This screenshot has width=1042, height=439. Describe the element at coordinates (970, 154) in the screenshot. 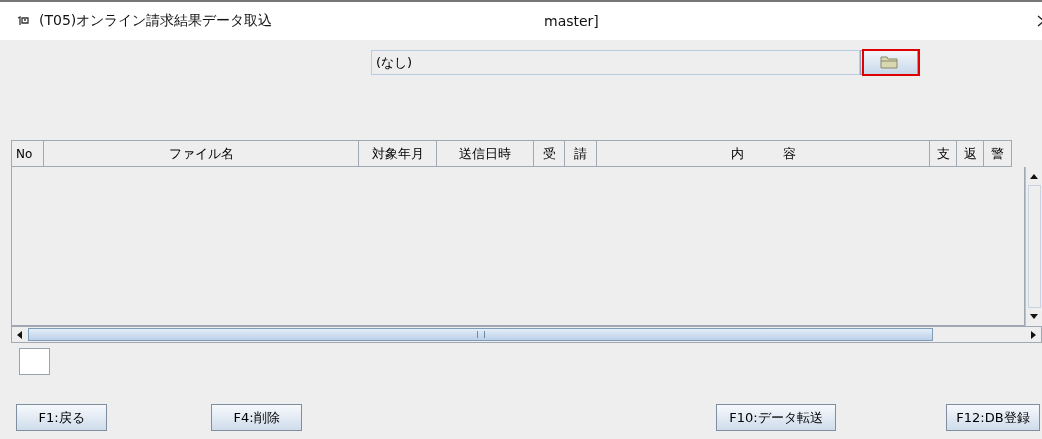

I see `column-header: 返` at that location.